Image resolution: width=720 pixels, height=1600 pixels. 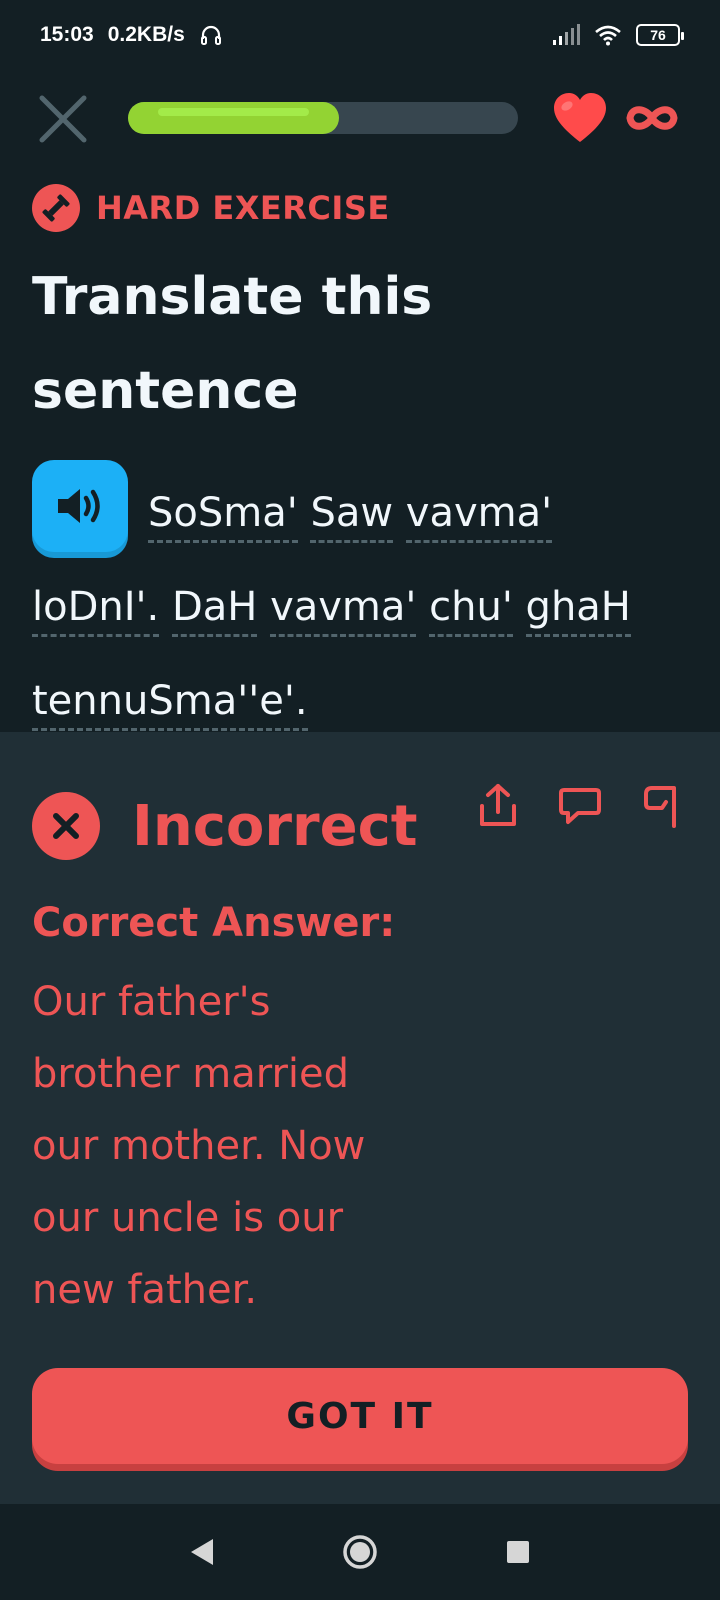 I want to click on status-right: 76, so click(x=618, y=35).